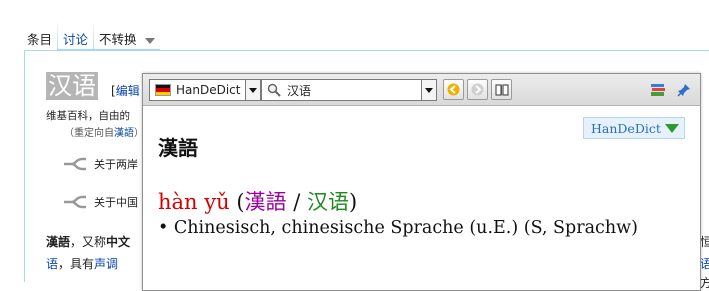 This screenshot has width=709, height=291. I want to click on content-top-border, so click(366, 50).